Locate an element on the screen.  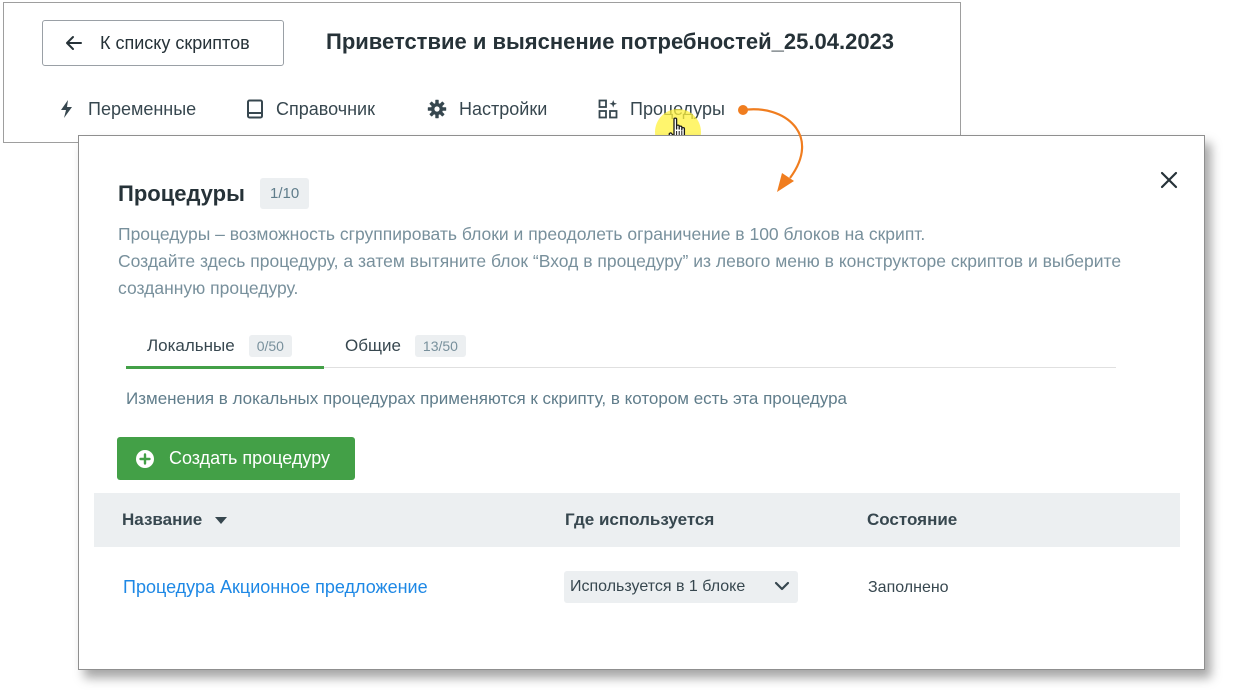
column-title: Где используется is located at coordinates (640, 519).